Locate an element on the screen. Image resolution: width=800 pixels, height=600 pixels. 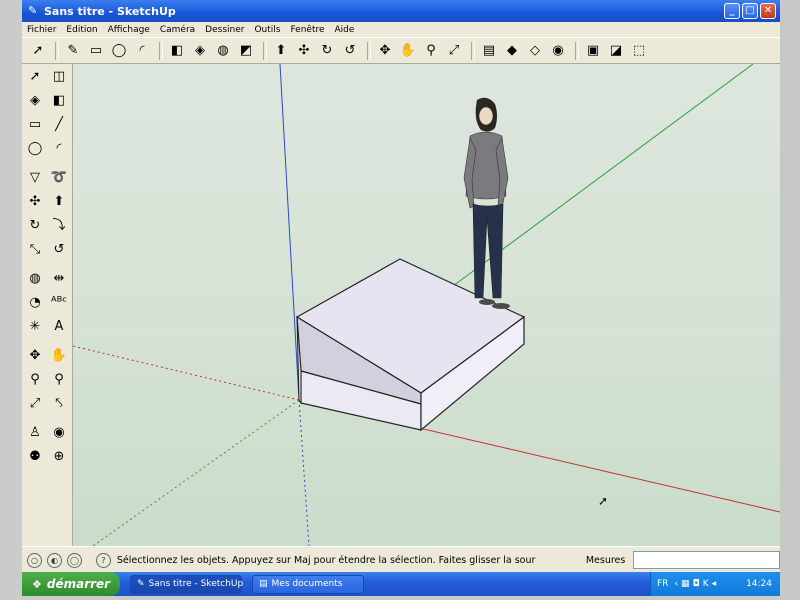
top-toolbar: ➚ ✎ ▭ ◯ ◜ ◧ ◈ ◍ ◩ ⬆ ✣ ↻ ↺ ✥ ✋ ⚲ ⤢ ▤ ◆ ◇ ◉ ▣ ◪ ⬚ is located at coordinates (401, 50).